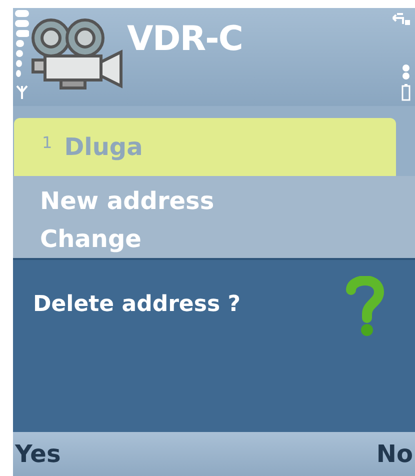 This screenshot has height=476, width=415. I want to click on question-mark-icon, so click(365, 307).